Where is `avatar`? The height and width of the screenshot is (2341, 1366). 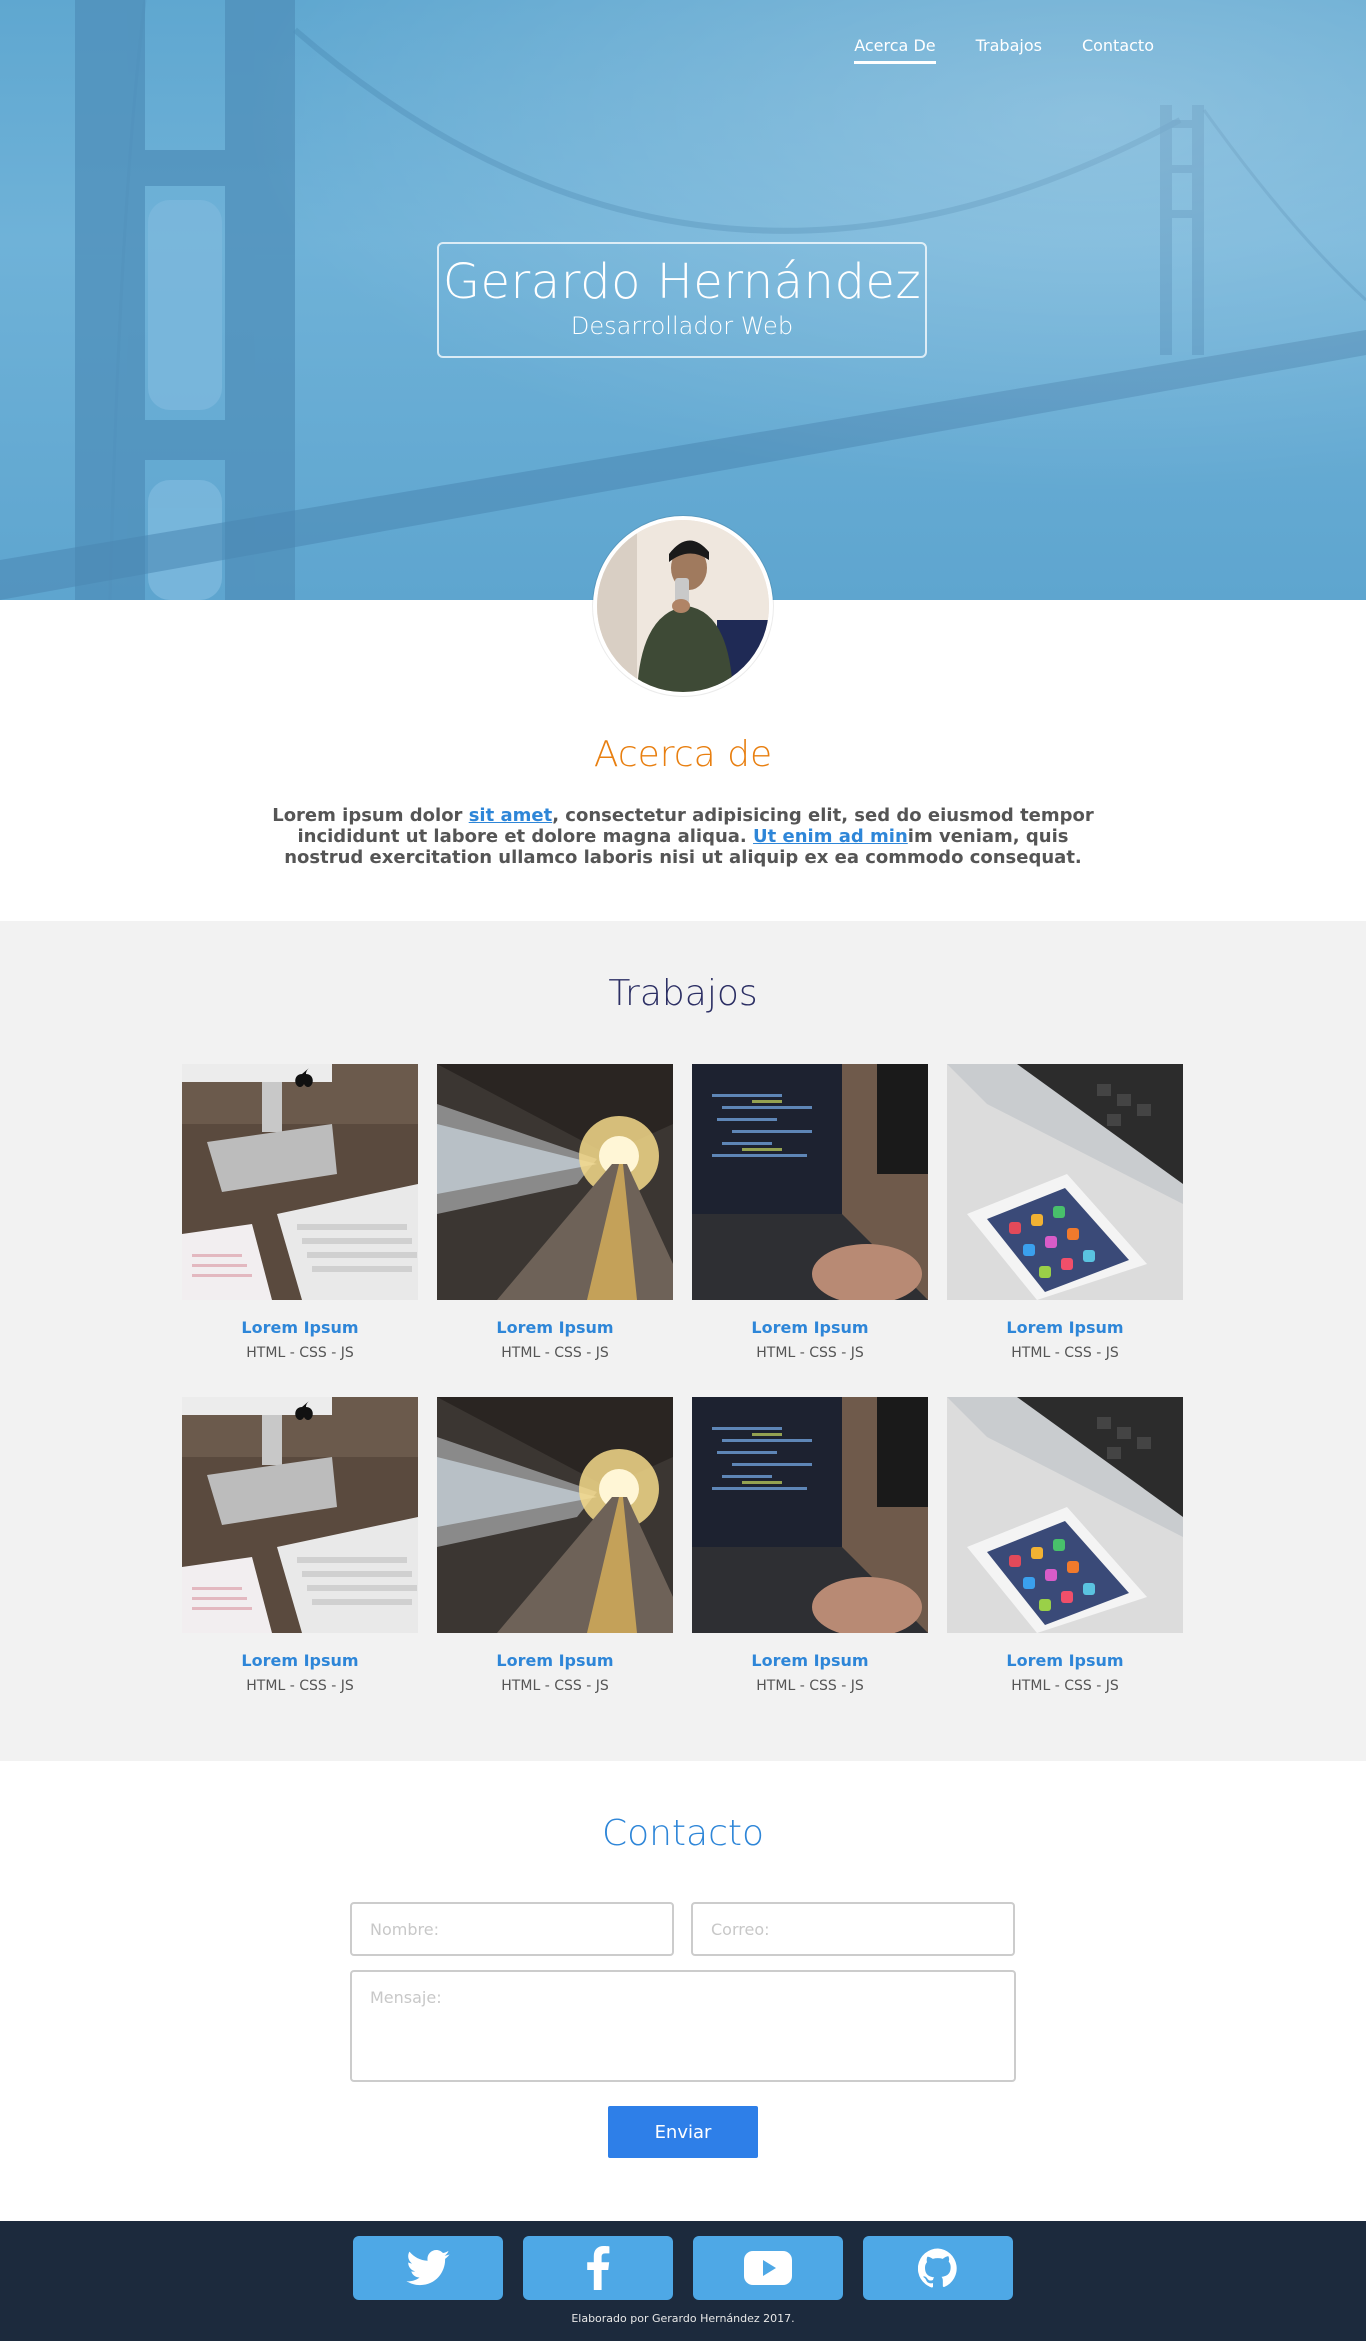
avatar is located at coordinates (683, 606).